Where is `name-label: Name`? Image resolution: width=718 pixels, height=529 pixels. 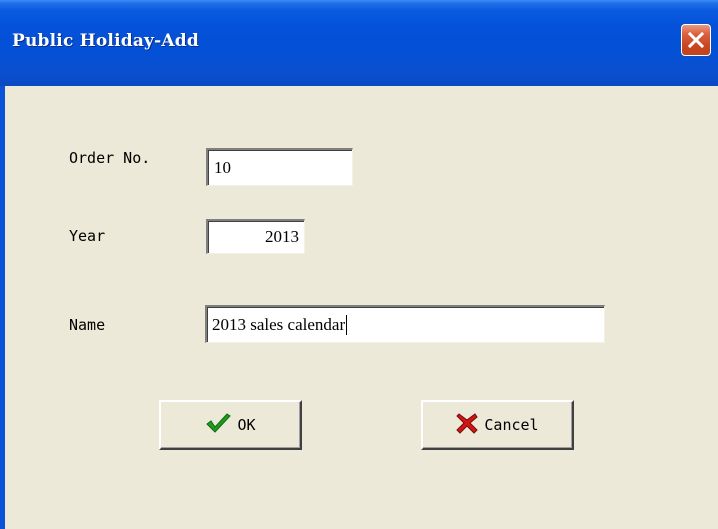
name-label: Name is located at coordinates (87, 325).